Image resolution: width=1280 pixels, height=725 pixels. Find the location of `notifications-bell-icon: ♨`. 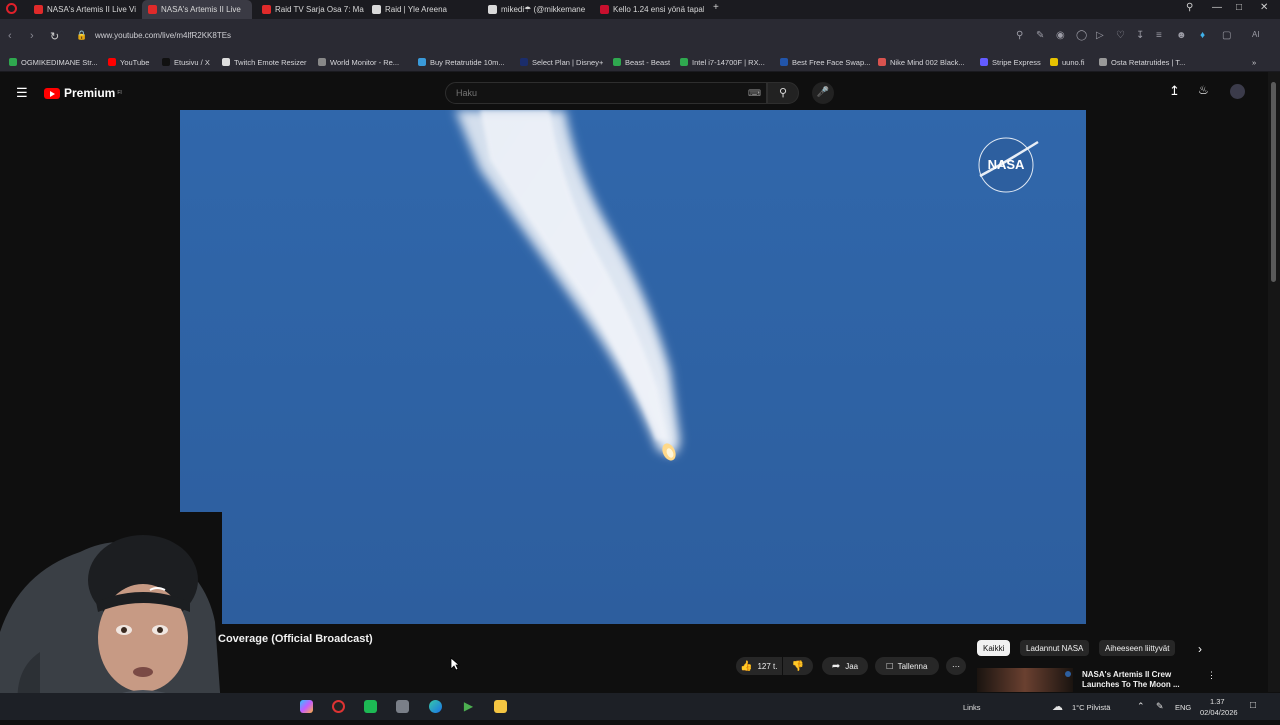

notifications-bell-icon: ♨ is located at coordinates (1203, 90).